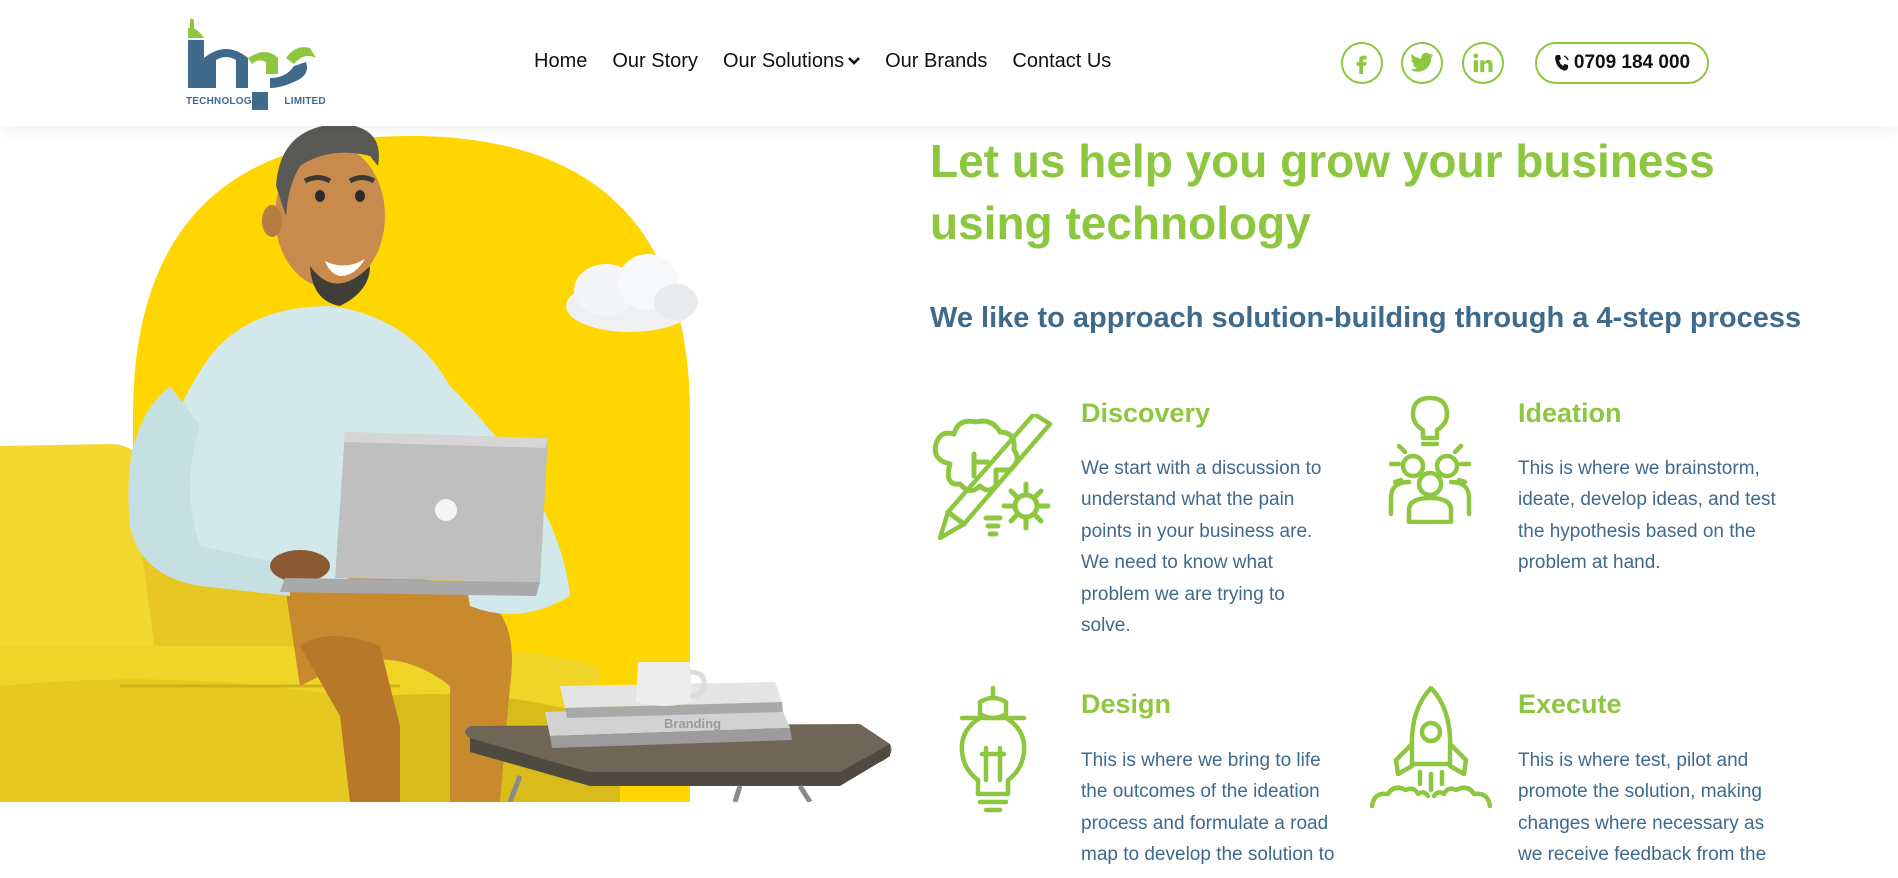 This screenshot has height=878, width=1898. What do you see at coordinates (227, 101) in the screenshot?
I see `logo-text-left: TECHNOLOGIES` at bounding box center [227, 101].